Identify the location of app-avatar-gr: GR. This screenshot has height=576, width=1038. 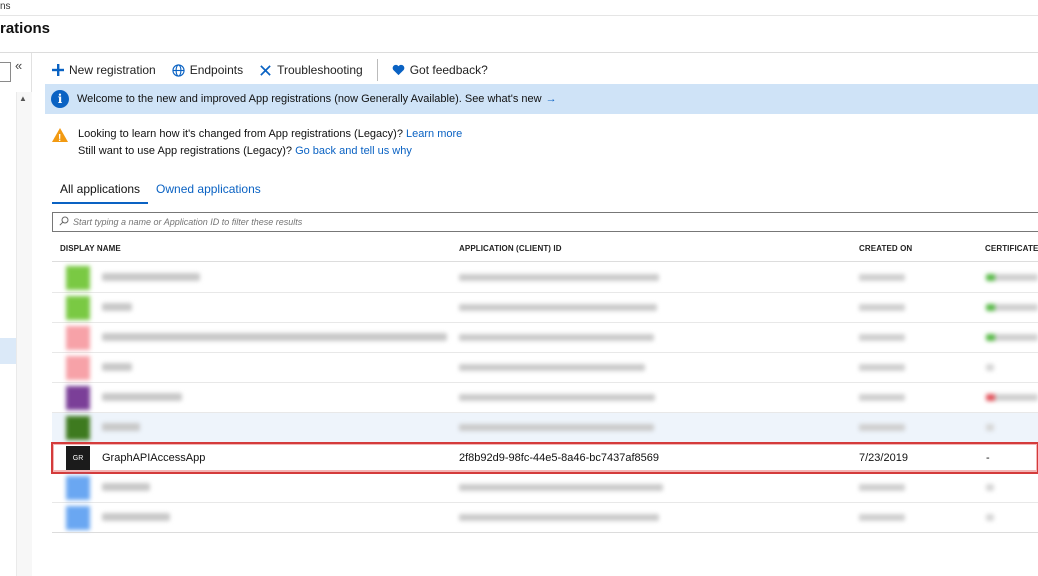
(78, 458).